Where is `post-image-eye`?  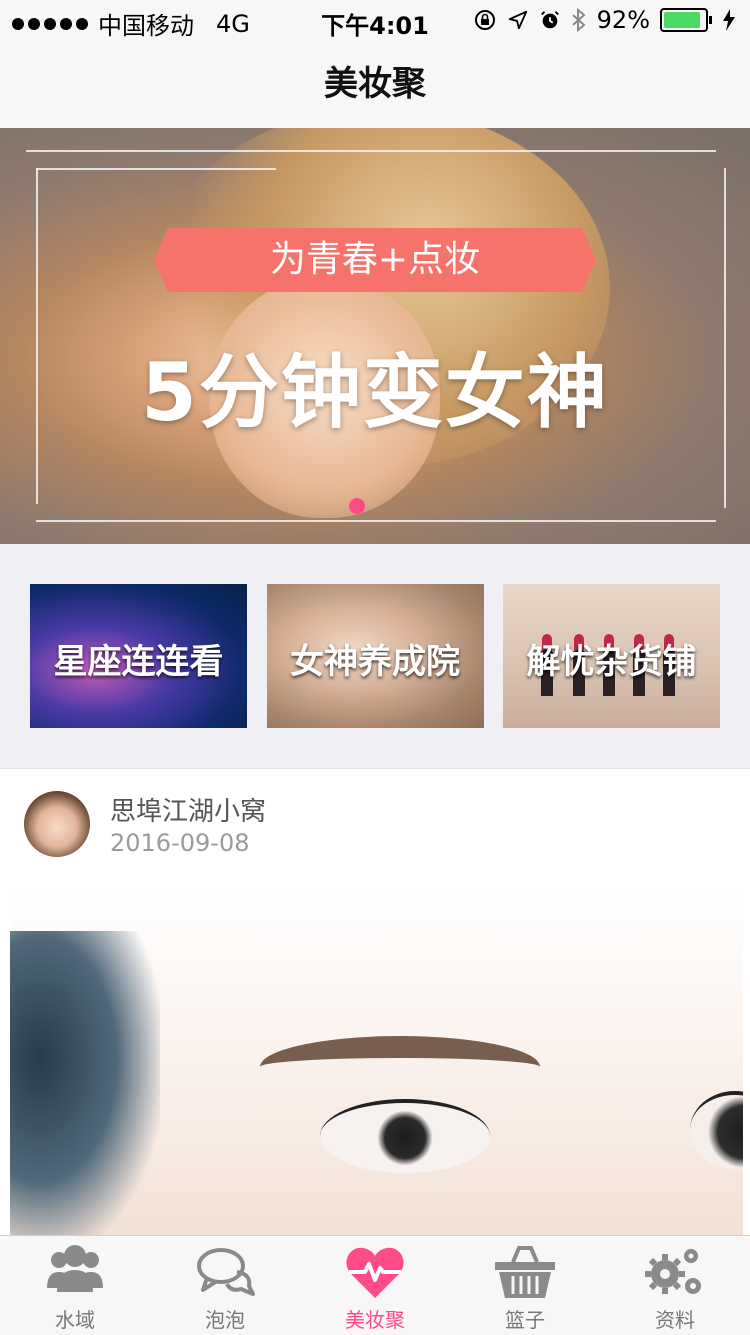
post-image-eye is located at coordinates (405, 1136).